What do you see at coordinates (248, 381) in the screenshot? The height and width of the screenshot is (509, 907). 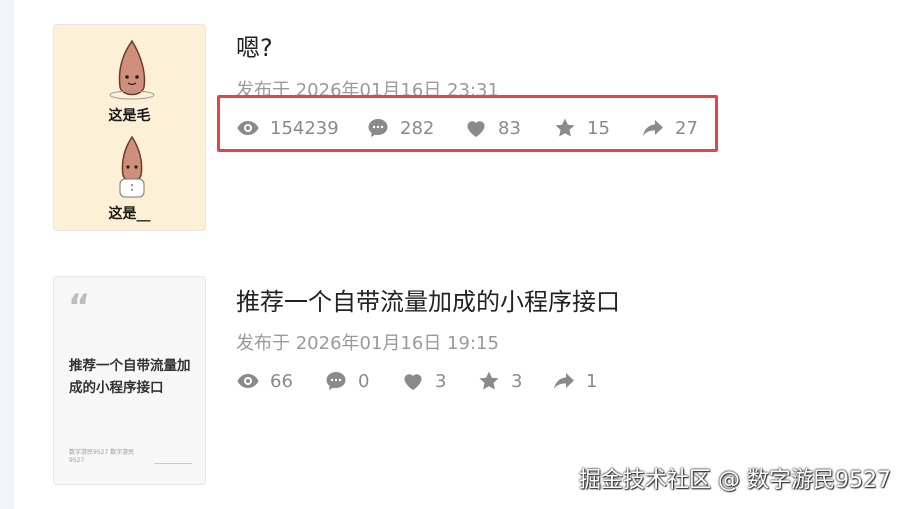 I see `eye-icon` at bounding box center [248, 381].